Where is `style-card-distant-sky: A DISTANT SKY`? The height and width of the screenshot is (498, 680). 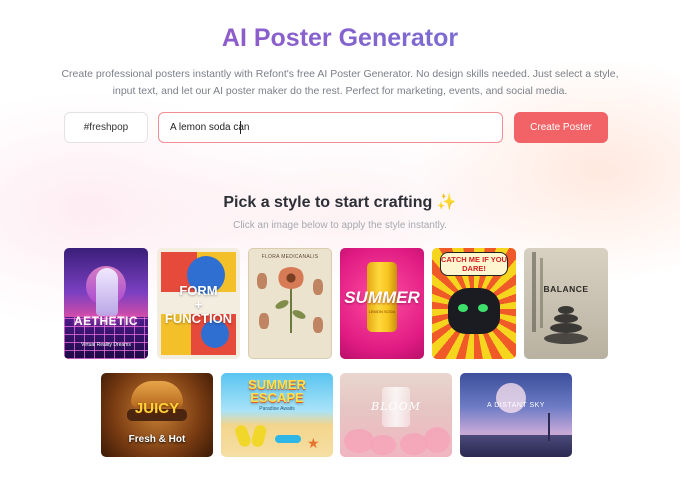 style-card-distant-sky: A DISTANT SKY is located at coordinates (516, 415).